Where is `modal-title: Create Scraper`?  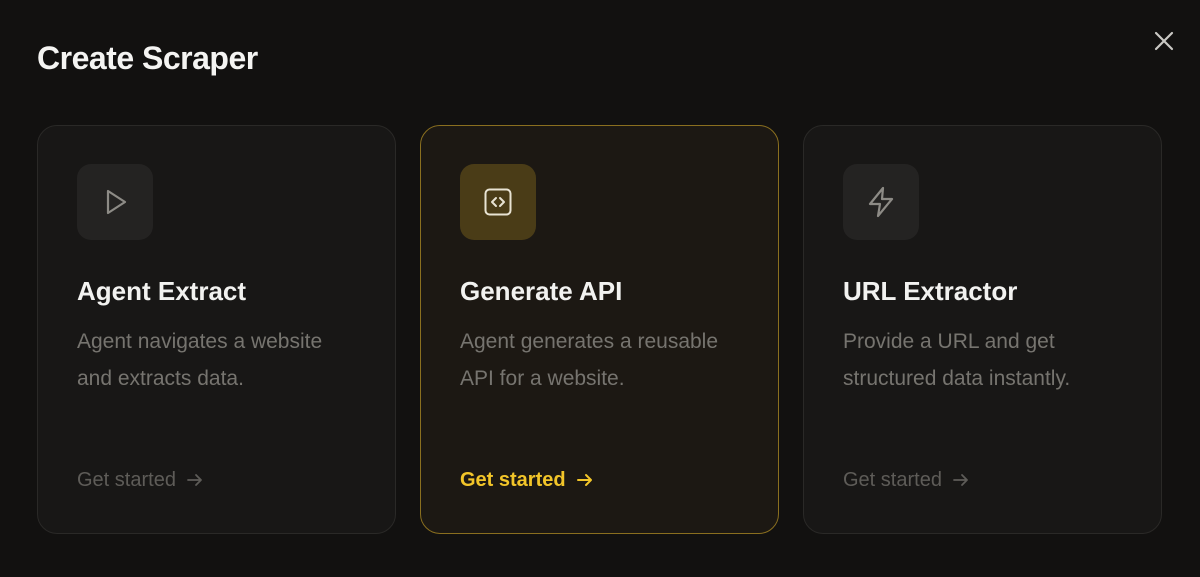
modal-title: Create Scraper is located at coordinates (147, 58).